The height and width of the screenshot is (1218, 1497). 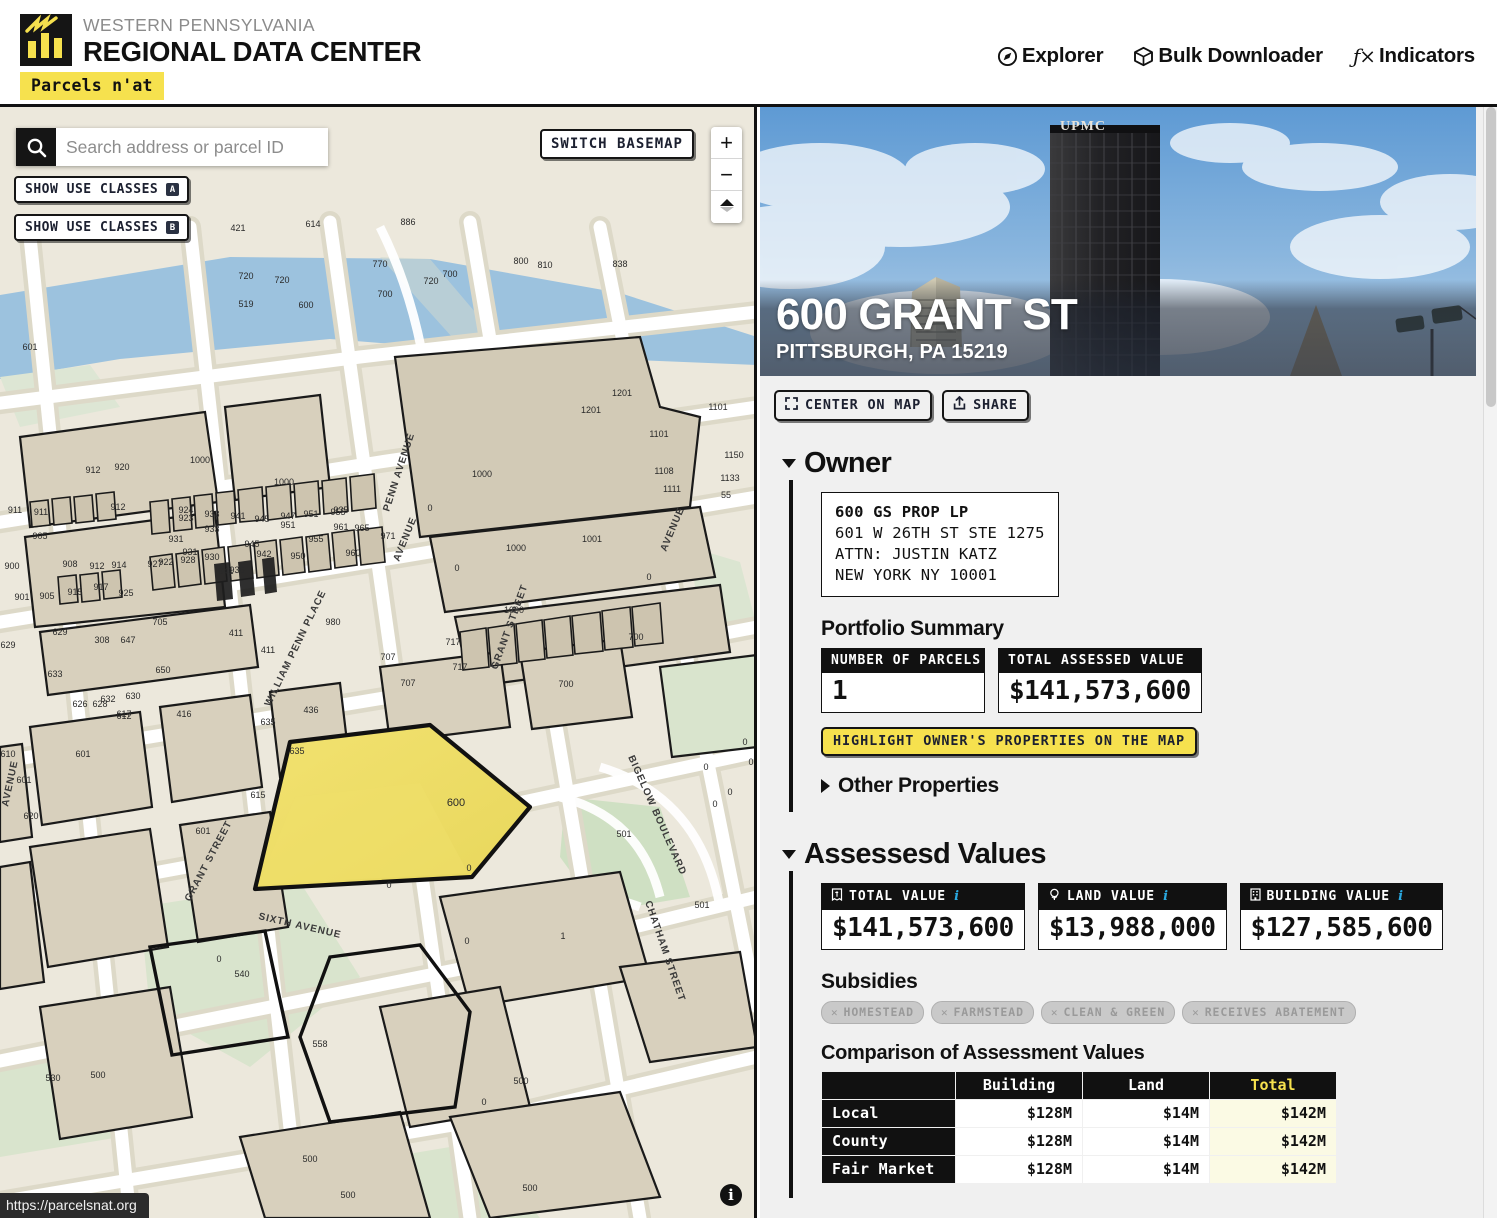 What do you see at coordinates (1079, 1141) in the screenshot?
I see `table-row: County $128M $14M $142M` at bounding box center [1079, 1141].